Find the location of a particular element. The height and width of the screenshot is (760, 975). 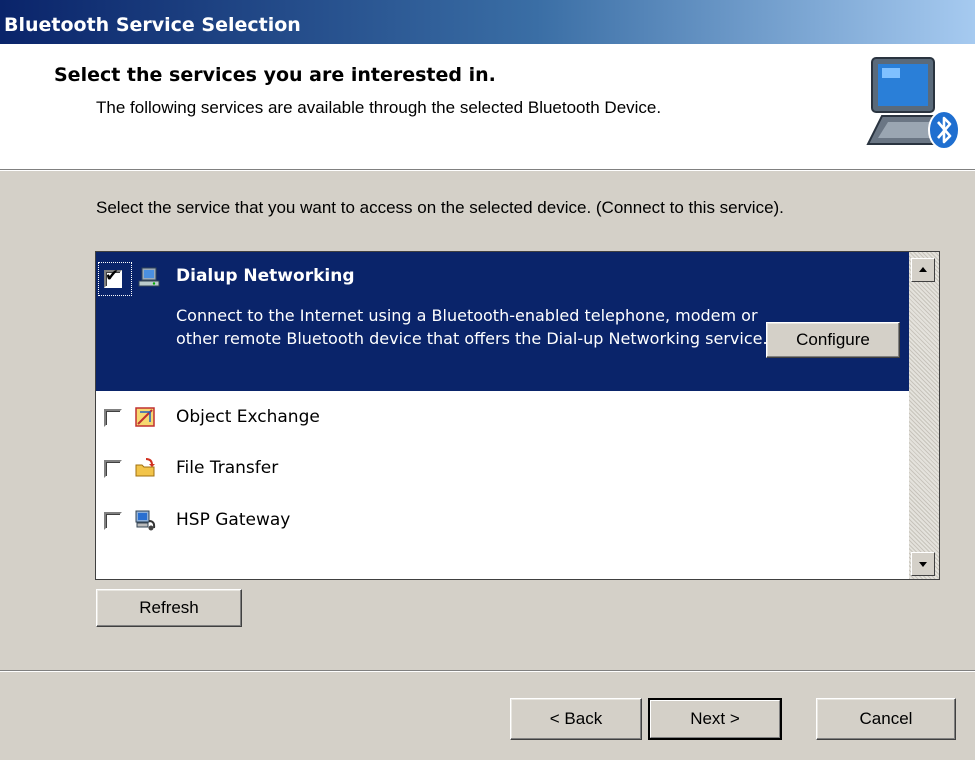

dialup-networking-icon is located at coordinates (149, 277).